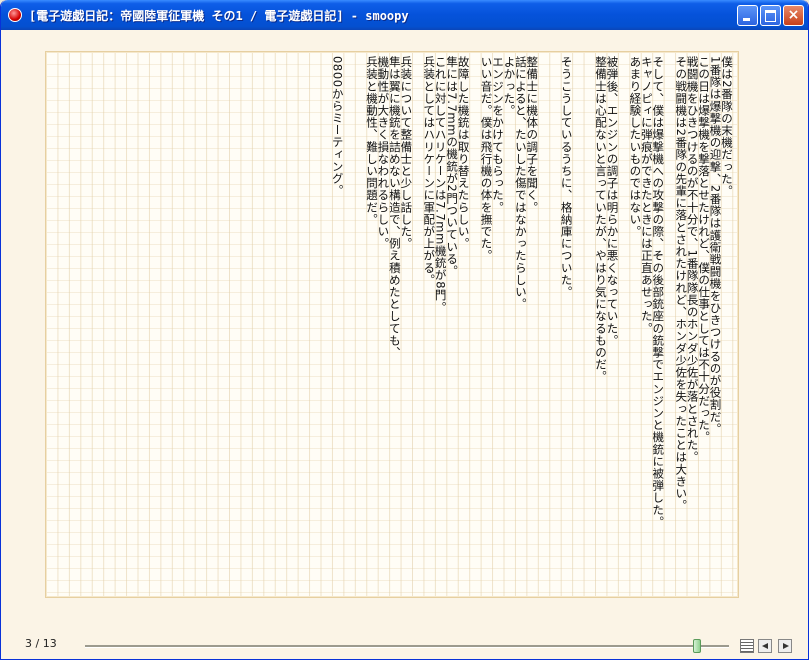 The height and width of the screenshot is (660, 809). Describe the element at coordinates (337, 126) in the screenshot. I see `text-line: 0800からミーティング。` at that location.